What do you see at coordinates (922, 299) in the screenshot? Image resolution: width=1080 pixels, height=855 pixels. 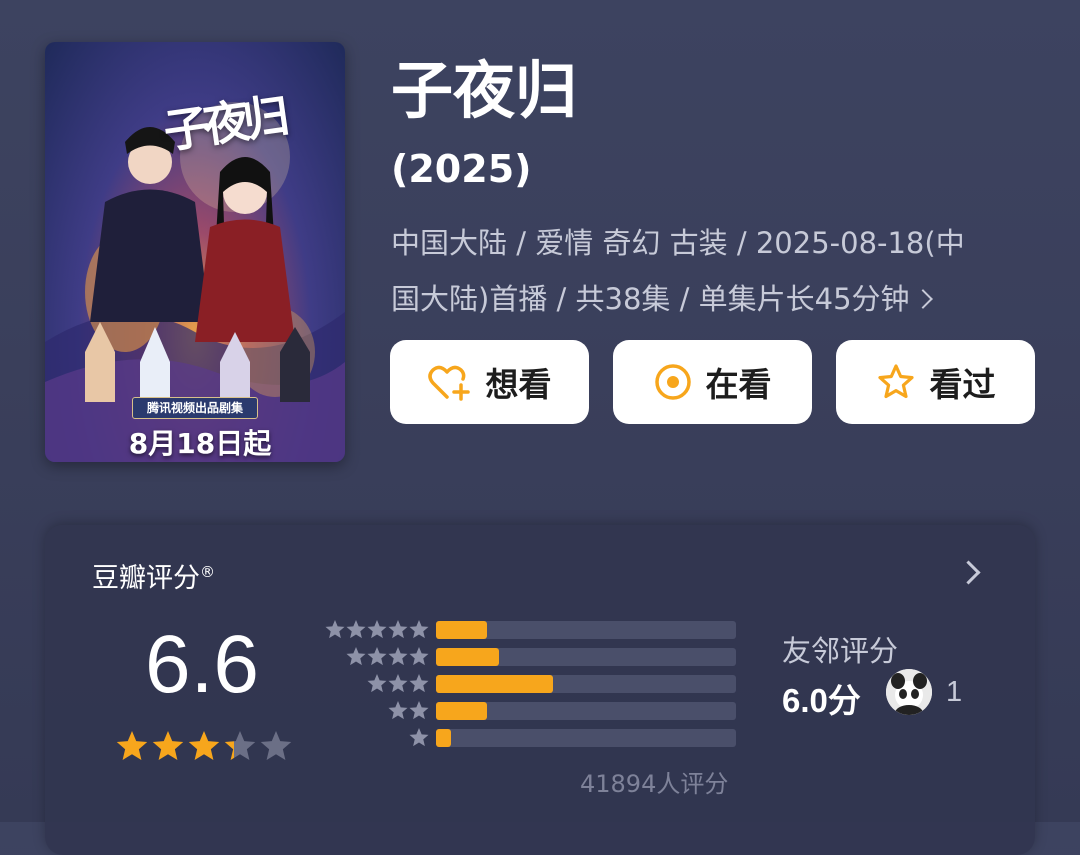 I see `chevron-right-icon` at bounding box center [922, 299].